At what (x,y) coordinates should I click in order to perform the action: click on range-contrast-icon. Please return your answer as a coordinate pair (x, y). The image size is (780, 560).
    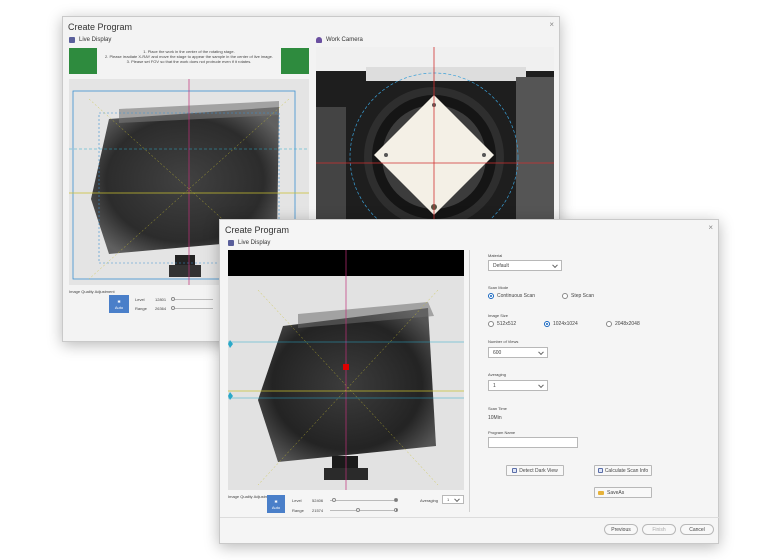
    Looking at the image, I should click on (396, 510).